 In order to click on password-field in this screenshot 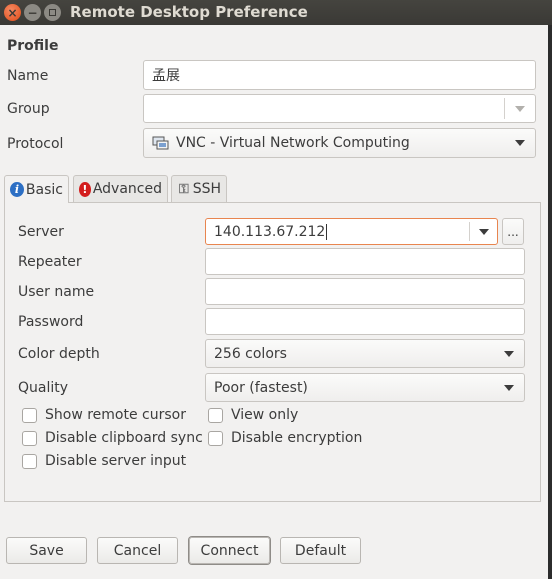, I will do `click(365, 321)`.